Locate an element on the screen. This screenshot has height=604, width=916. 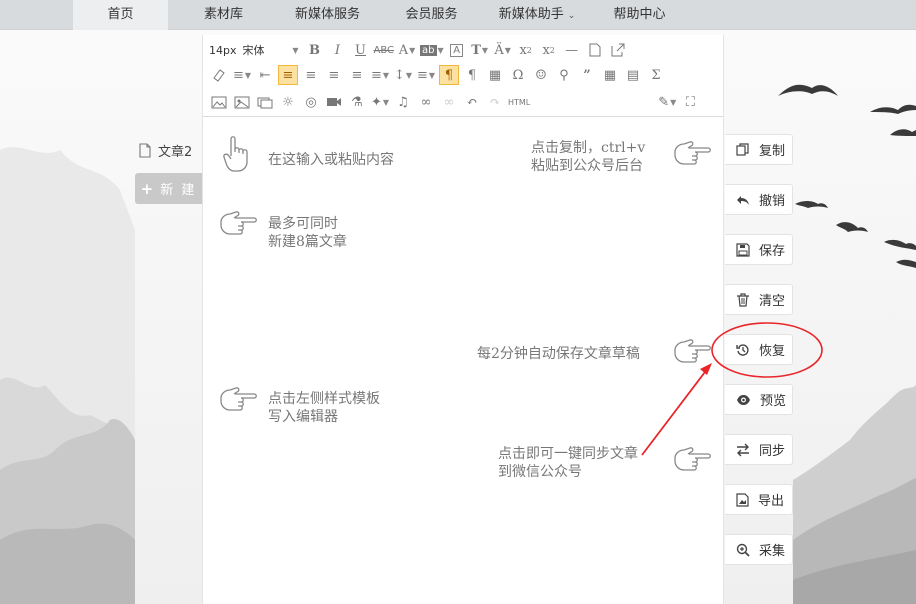
emoji-icon: ☺ is located at coordinates (541, 75).